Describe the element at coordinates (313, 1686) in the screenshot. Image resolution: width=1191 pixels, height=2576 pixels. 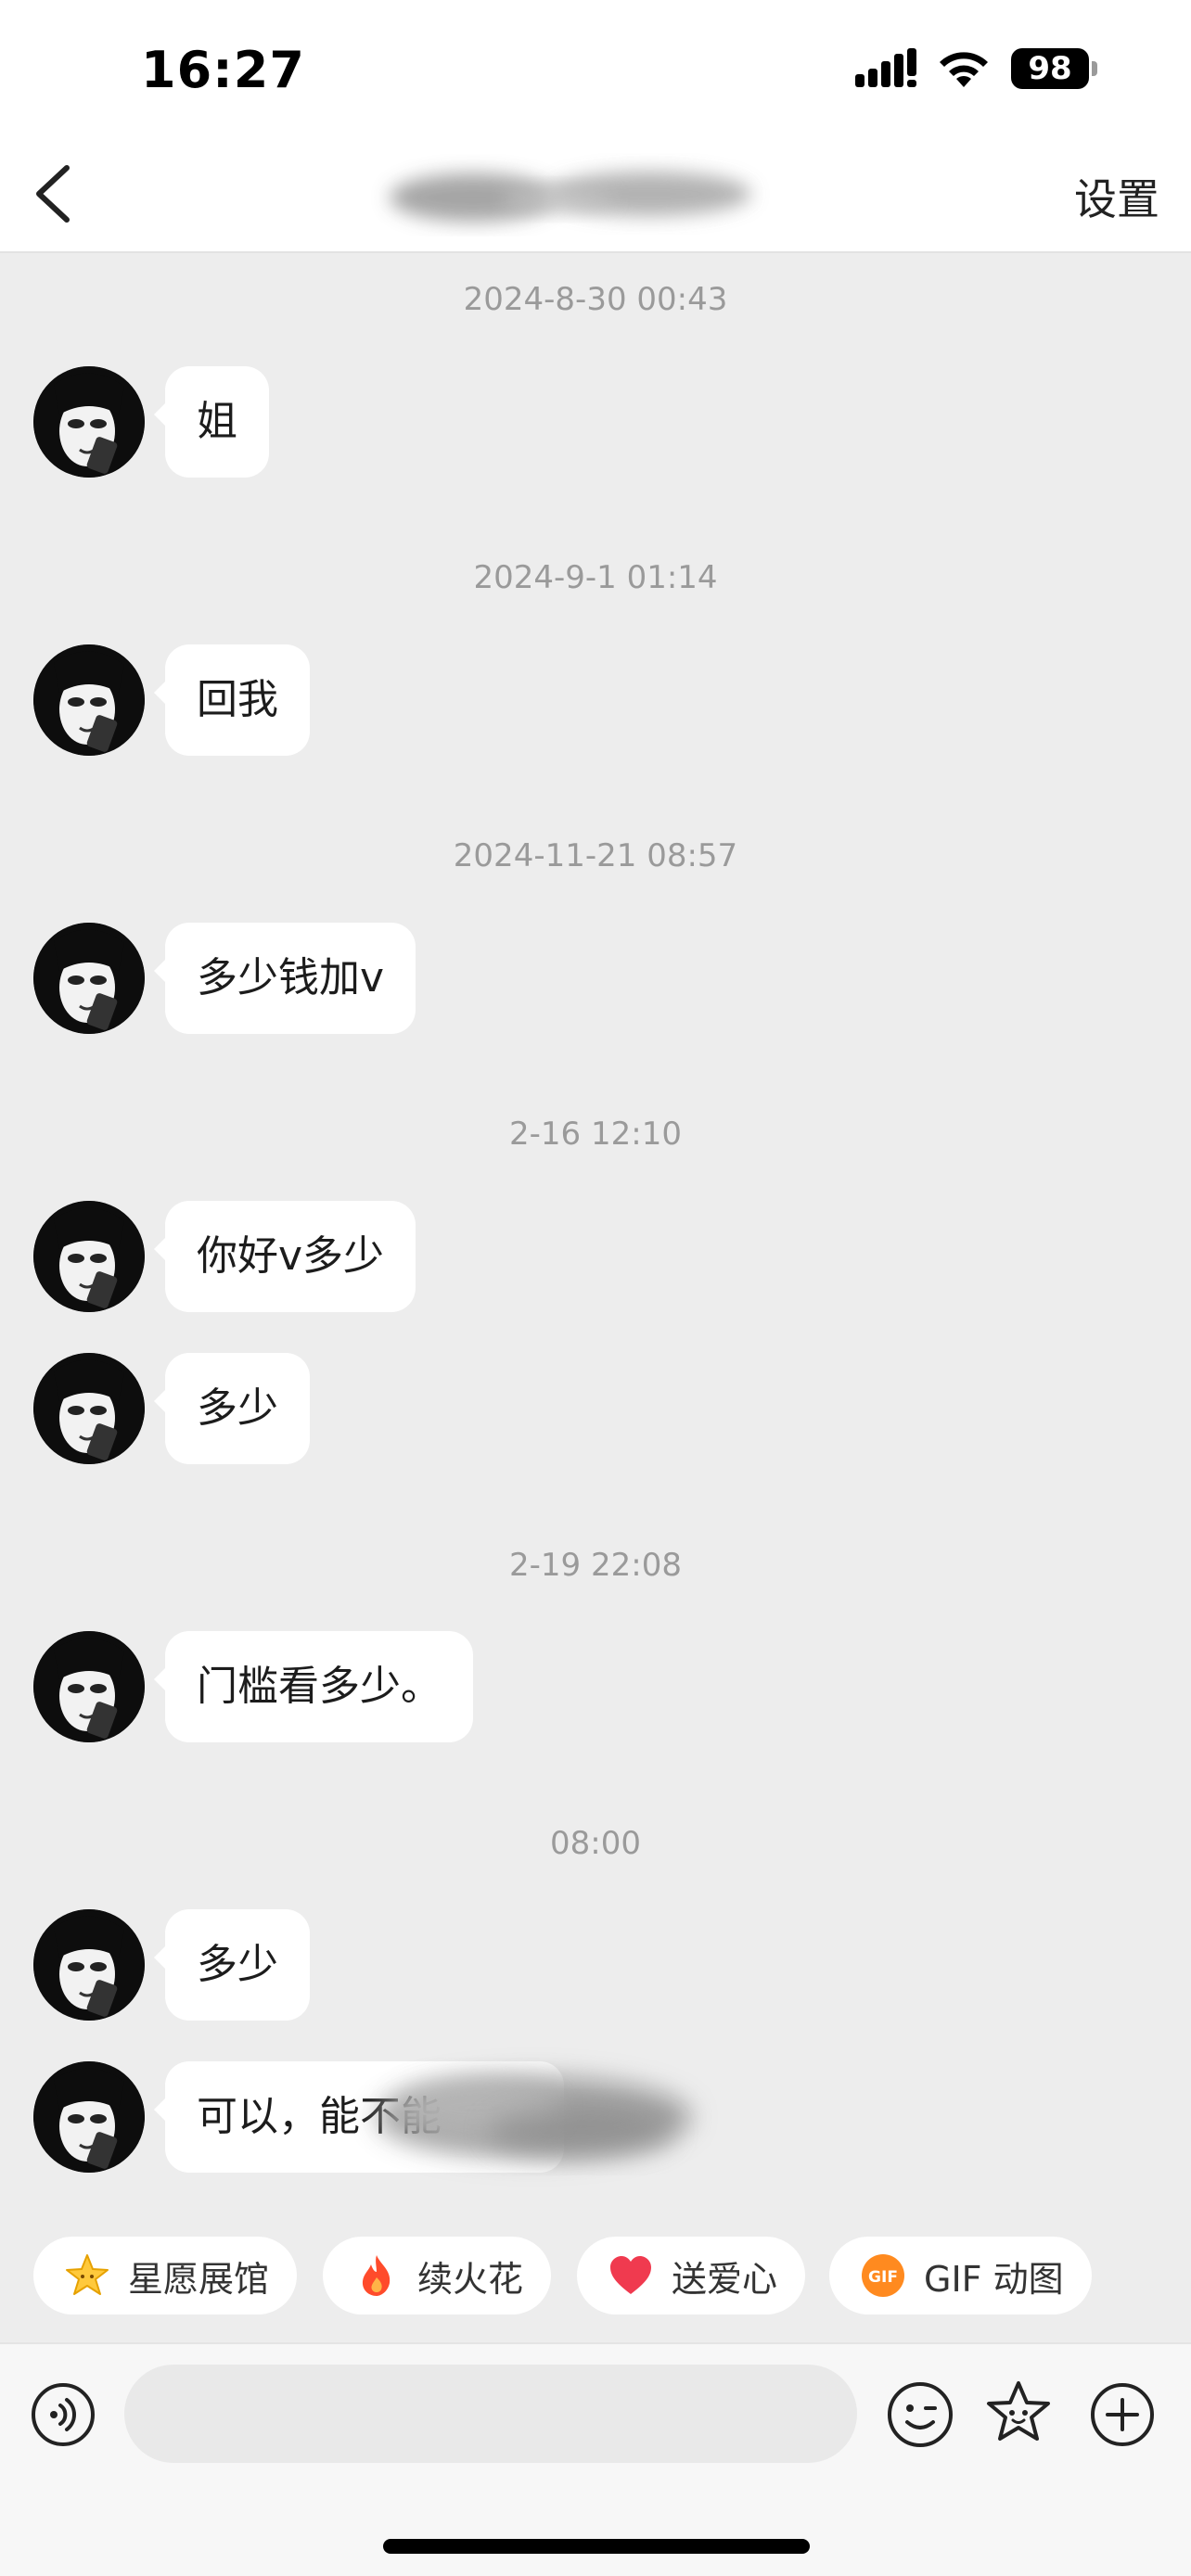
I see `message-bubble: 门槛看多少。` at that location.